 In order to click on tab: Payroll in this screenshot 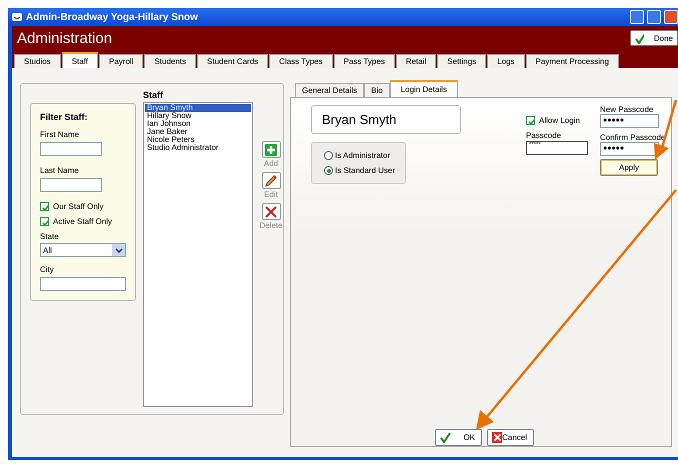, I will do `click(121, 61)`.